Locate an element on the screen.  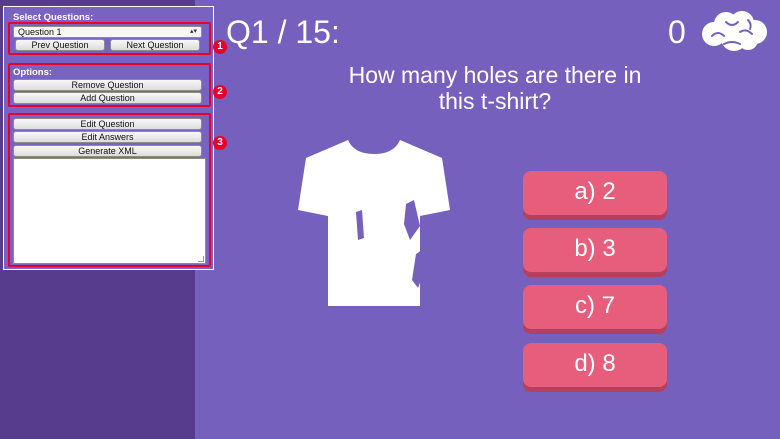
answer-button-a: a) 2 is located at coordinates (595, 193).